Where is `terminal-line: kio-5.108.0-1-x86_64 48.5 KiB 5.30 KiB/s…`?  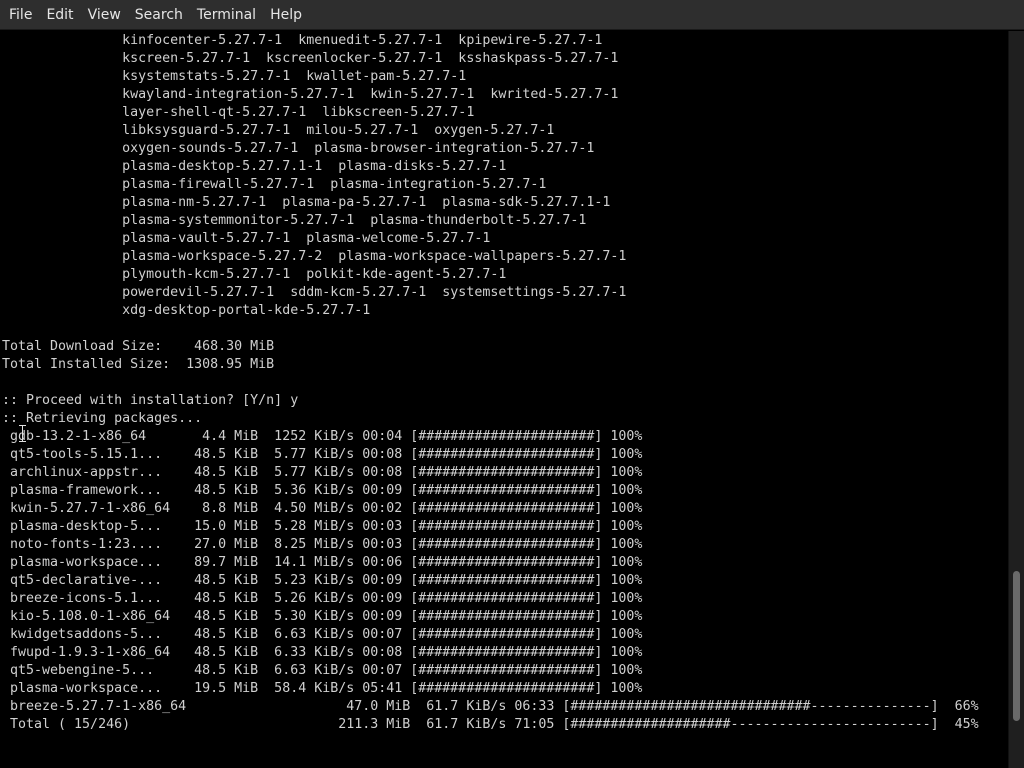 terminal-line: kio-5.108.0-1-x86_64 48.5 KiB 5.30 KiB/s… is located at coordinates (322, 616).